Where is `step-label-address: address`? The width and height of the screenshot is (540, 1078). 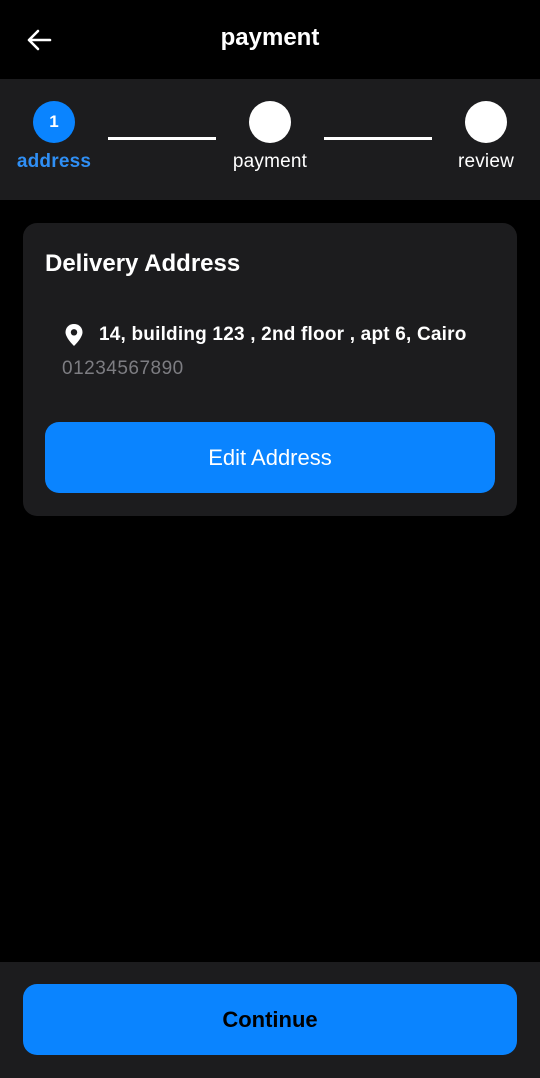 step-label-address: address is located at coordinates (54, 161).